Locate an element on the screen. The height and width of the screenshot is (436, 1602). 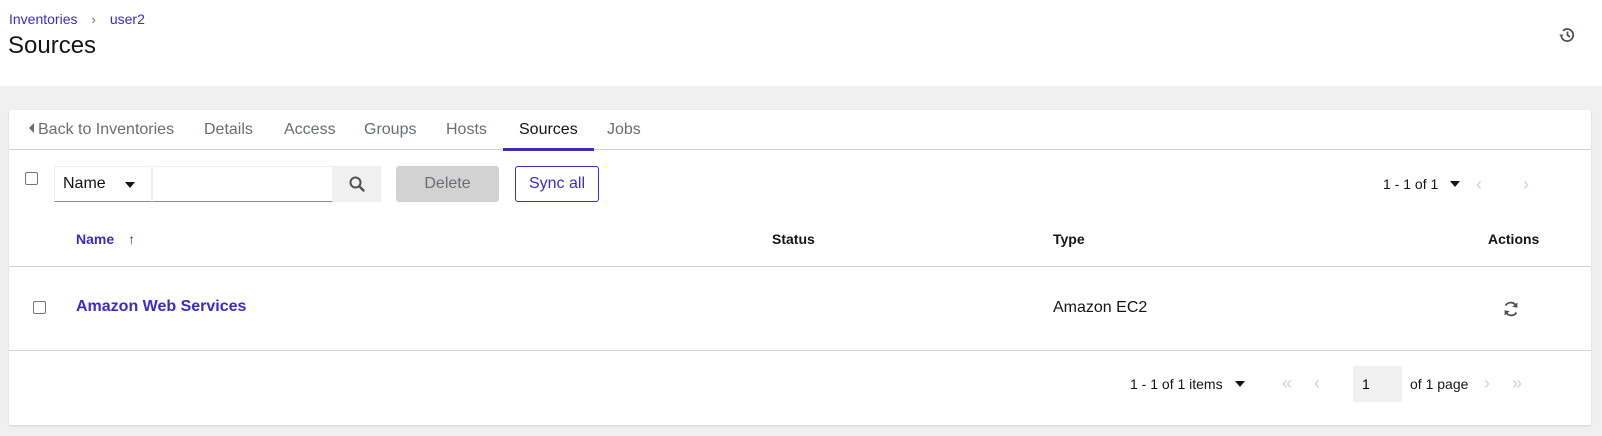
caret-left-icon is located at coordinates (31, 128).